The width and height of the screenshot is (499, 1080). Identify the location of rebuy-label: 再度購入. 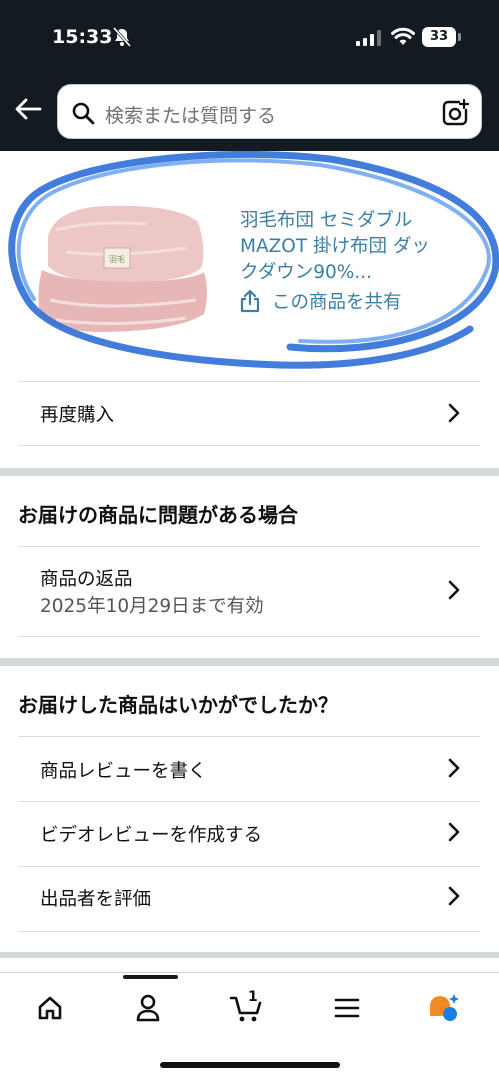
(77, 414).